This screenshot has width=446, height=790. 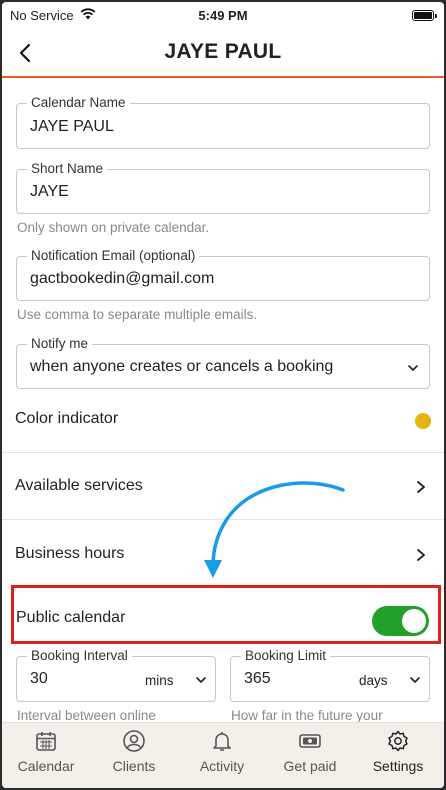 I want to click on color-indicator-row: Color indicator, so click(x=223, y=421).